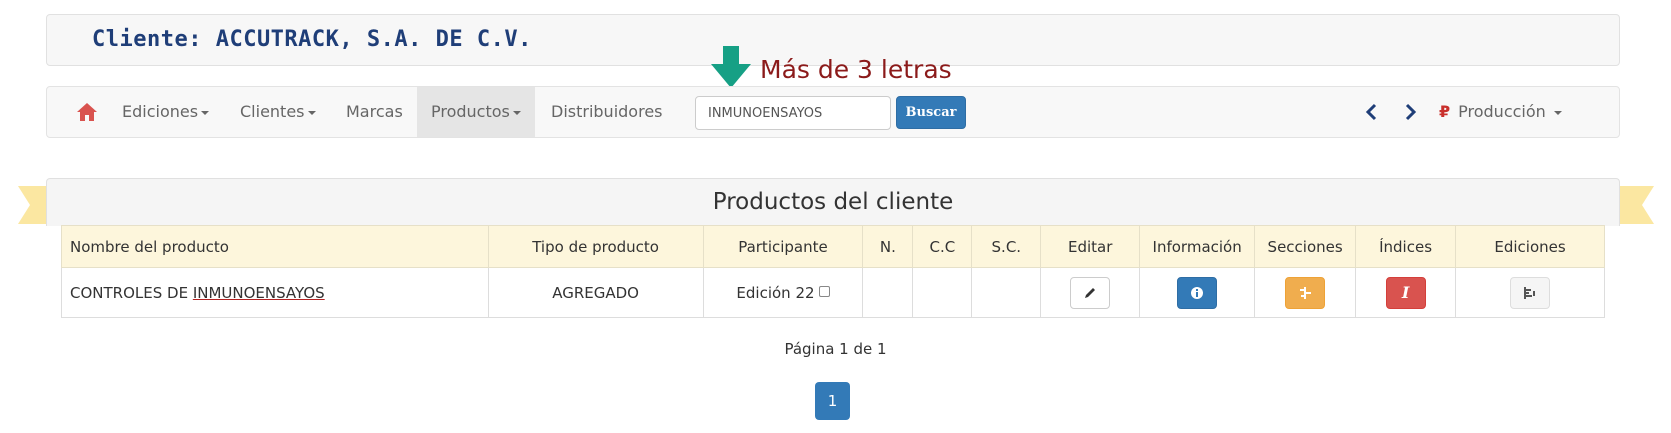 The image size is (1671, 433). I want to click on nav-clientes-label: Clientes, so click(272, 111).